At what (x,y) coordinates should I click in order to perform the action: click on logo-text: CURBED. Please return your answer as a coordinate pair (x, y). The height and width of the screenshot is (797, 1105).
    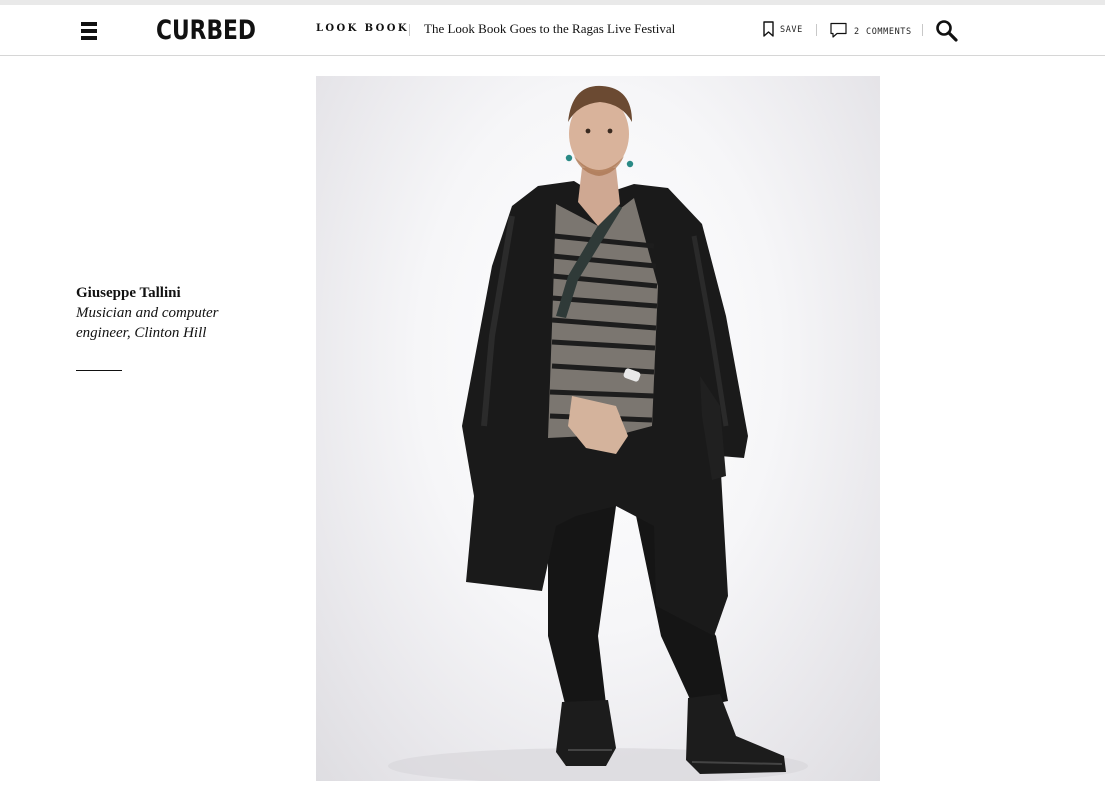
    Looking at the image, I should click on (206, 29).